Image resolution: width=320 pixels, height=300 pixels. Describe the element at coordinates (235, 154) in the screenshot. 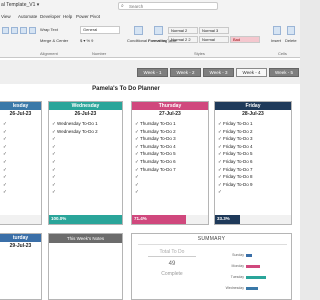

I see `task-item: ✓ Friday To-Do 5` at that location.